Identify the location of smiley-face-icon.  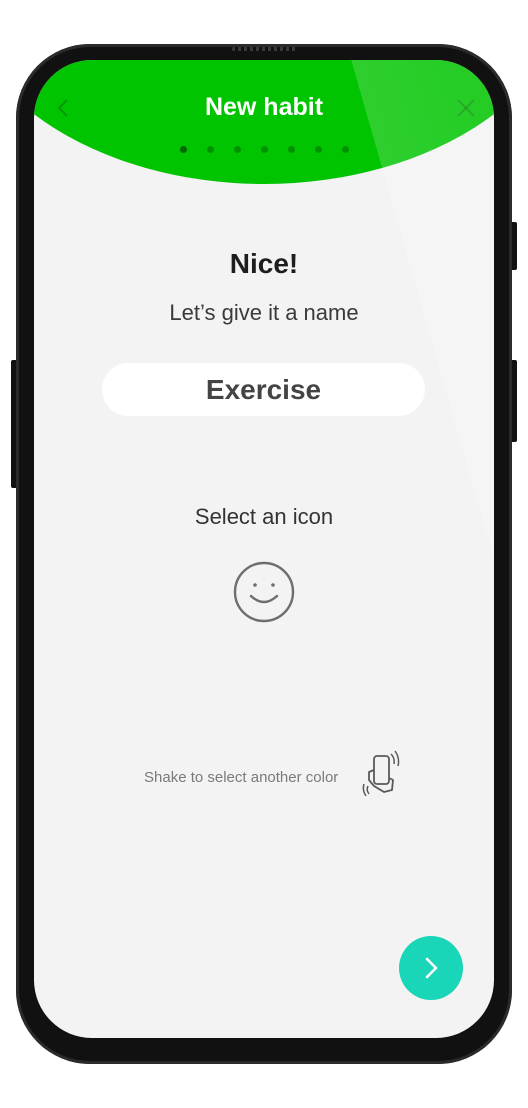
(264, 592).